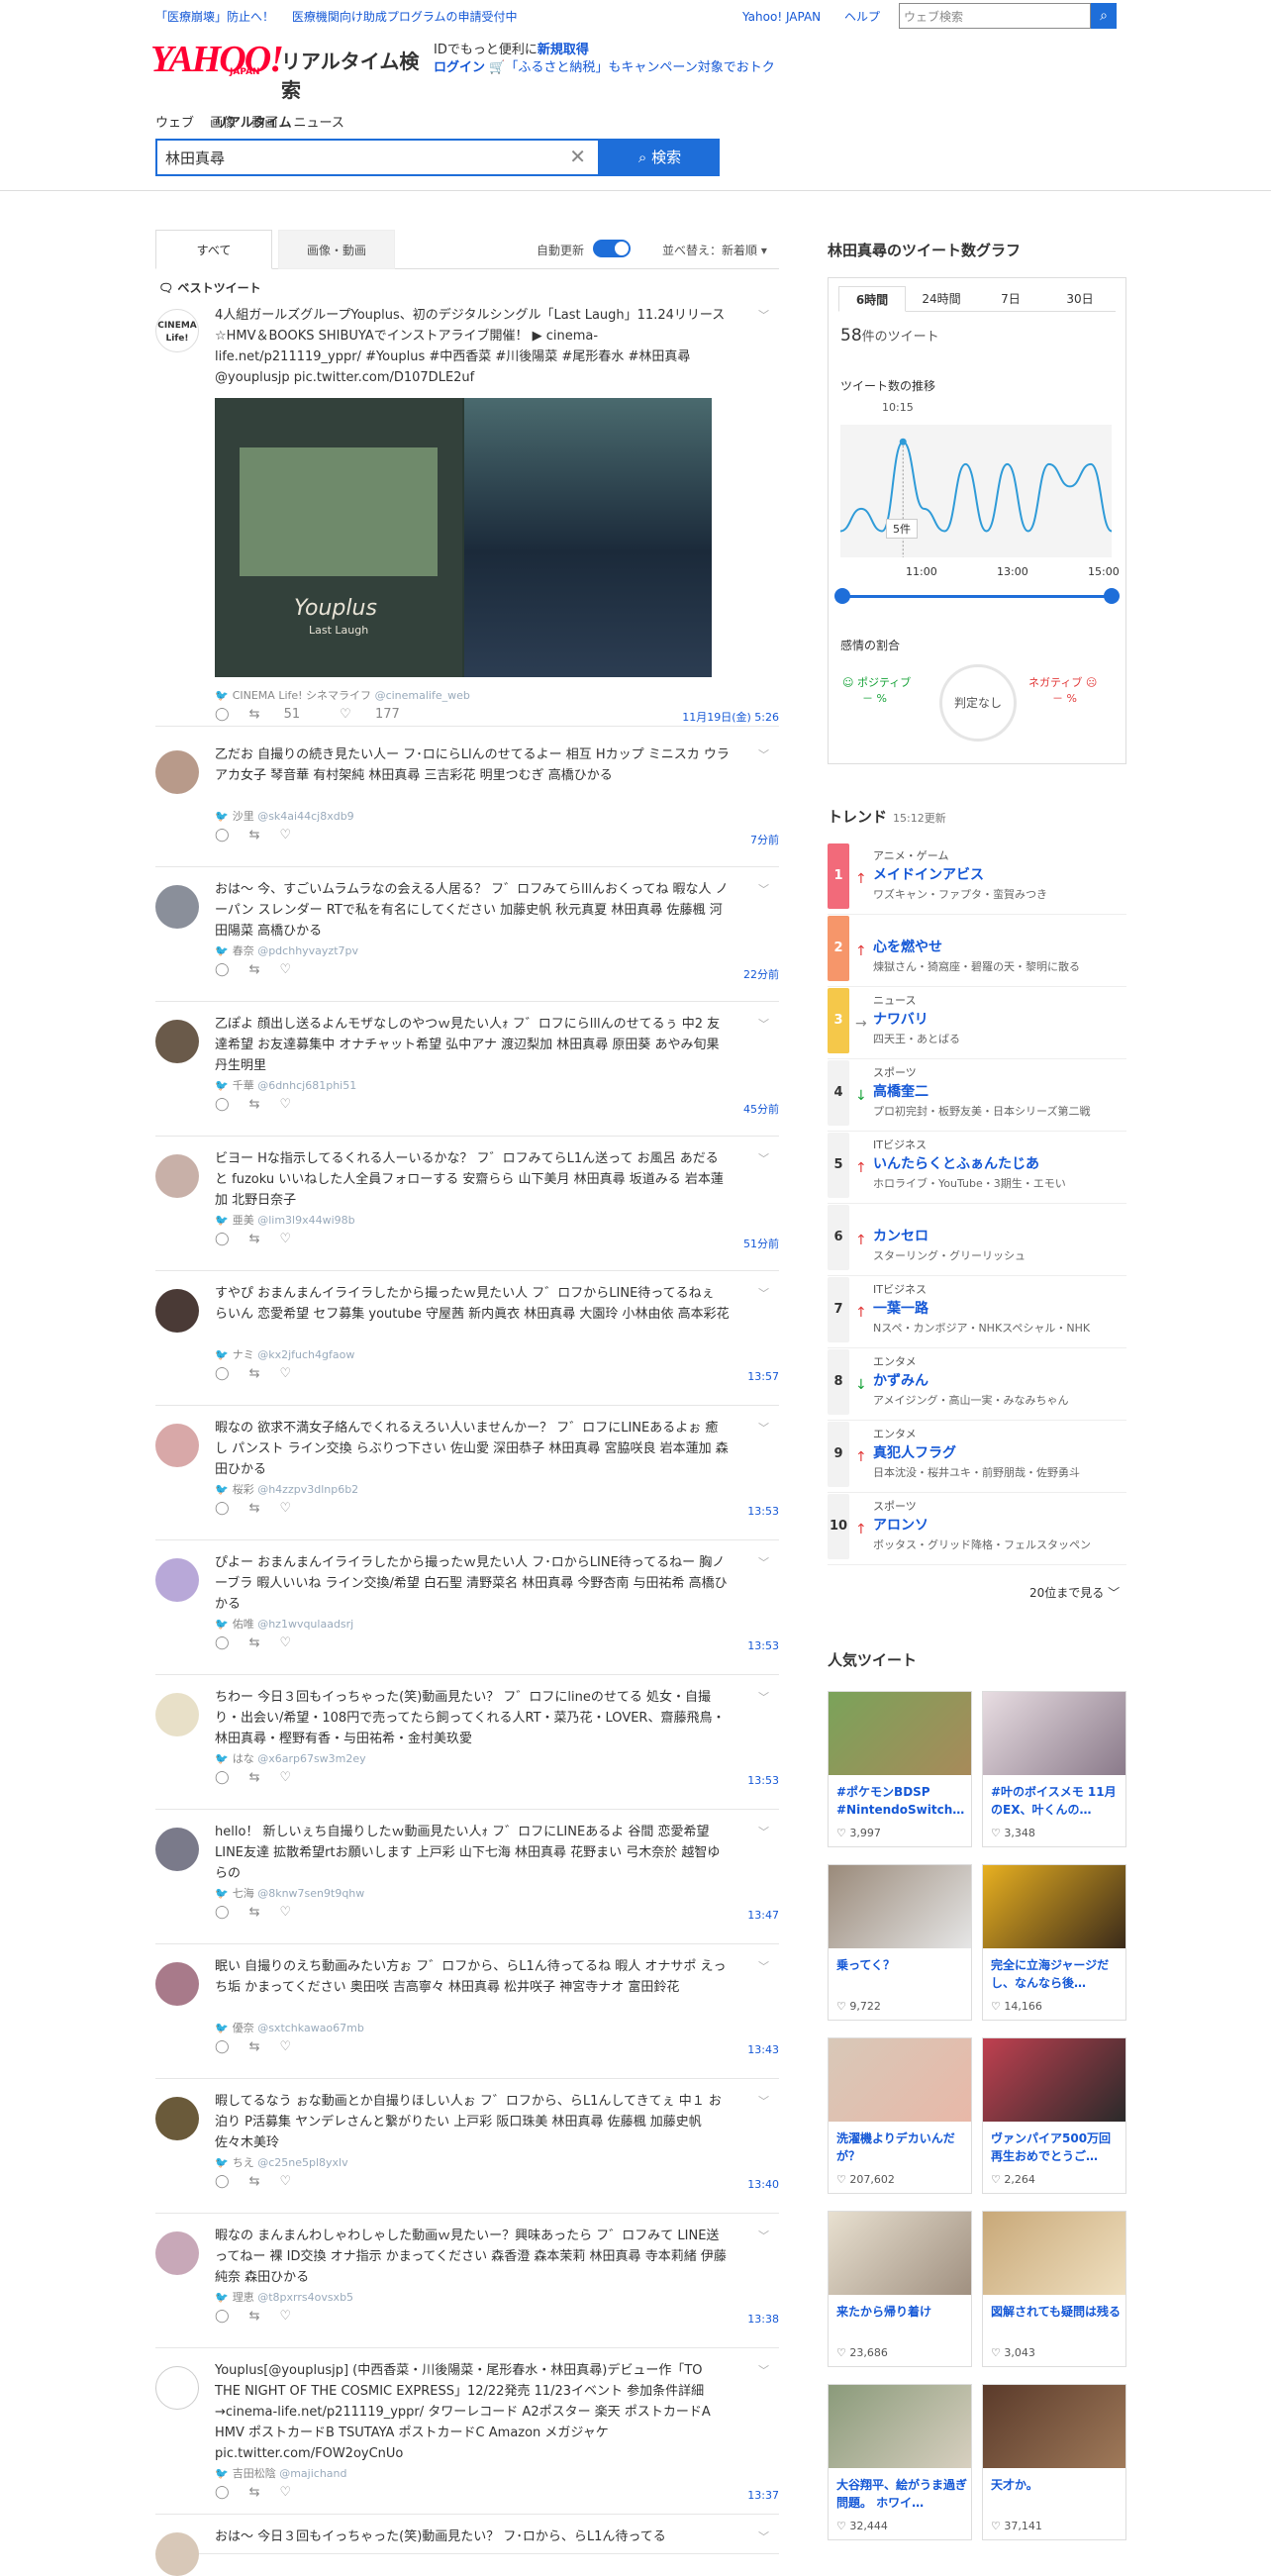  What do you see at coordinates (1011, 299) in the screenshot?
I see `graph-tab-7d: 7日` at bounding box center [1011, 299].